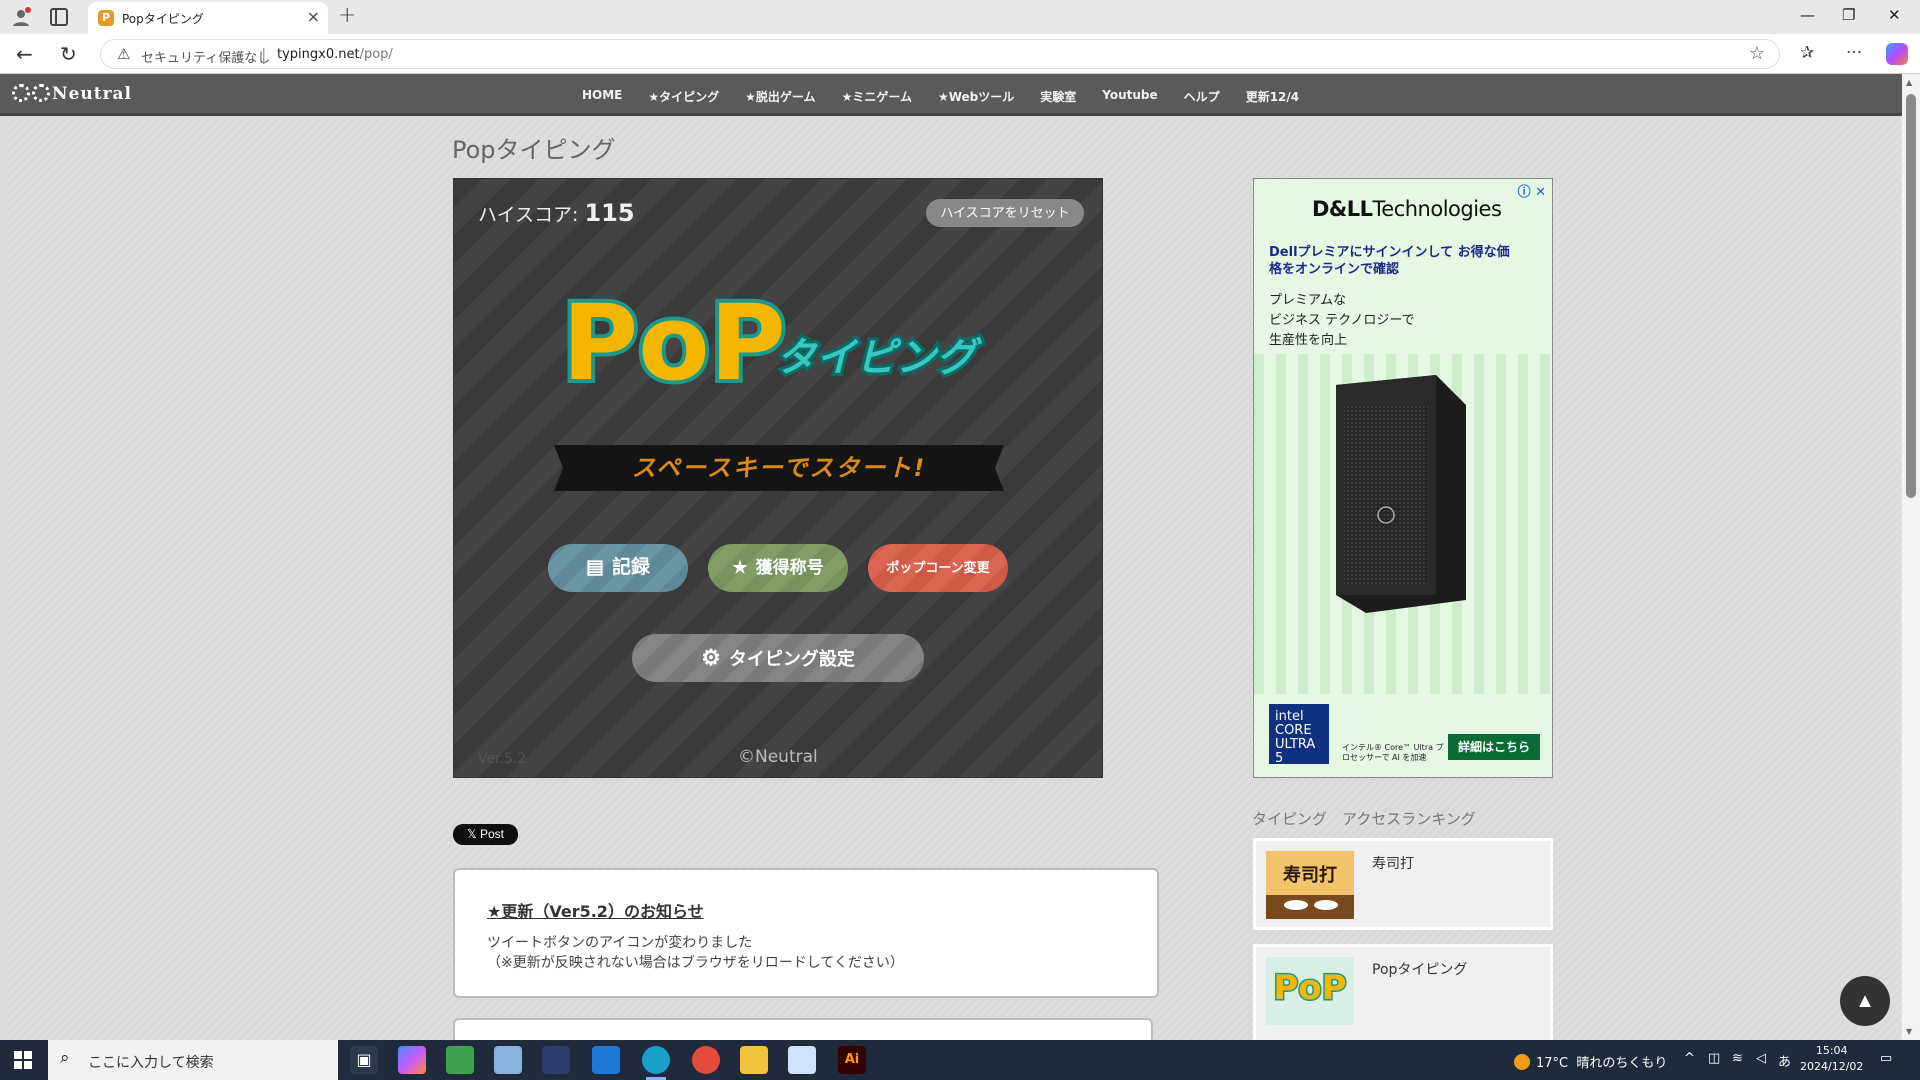 This screenshot has width=1920, height=1080. Describe the element at coordinates (602, 96) in the screenshot. I see `nav-home: HOME` at that location.